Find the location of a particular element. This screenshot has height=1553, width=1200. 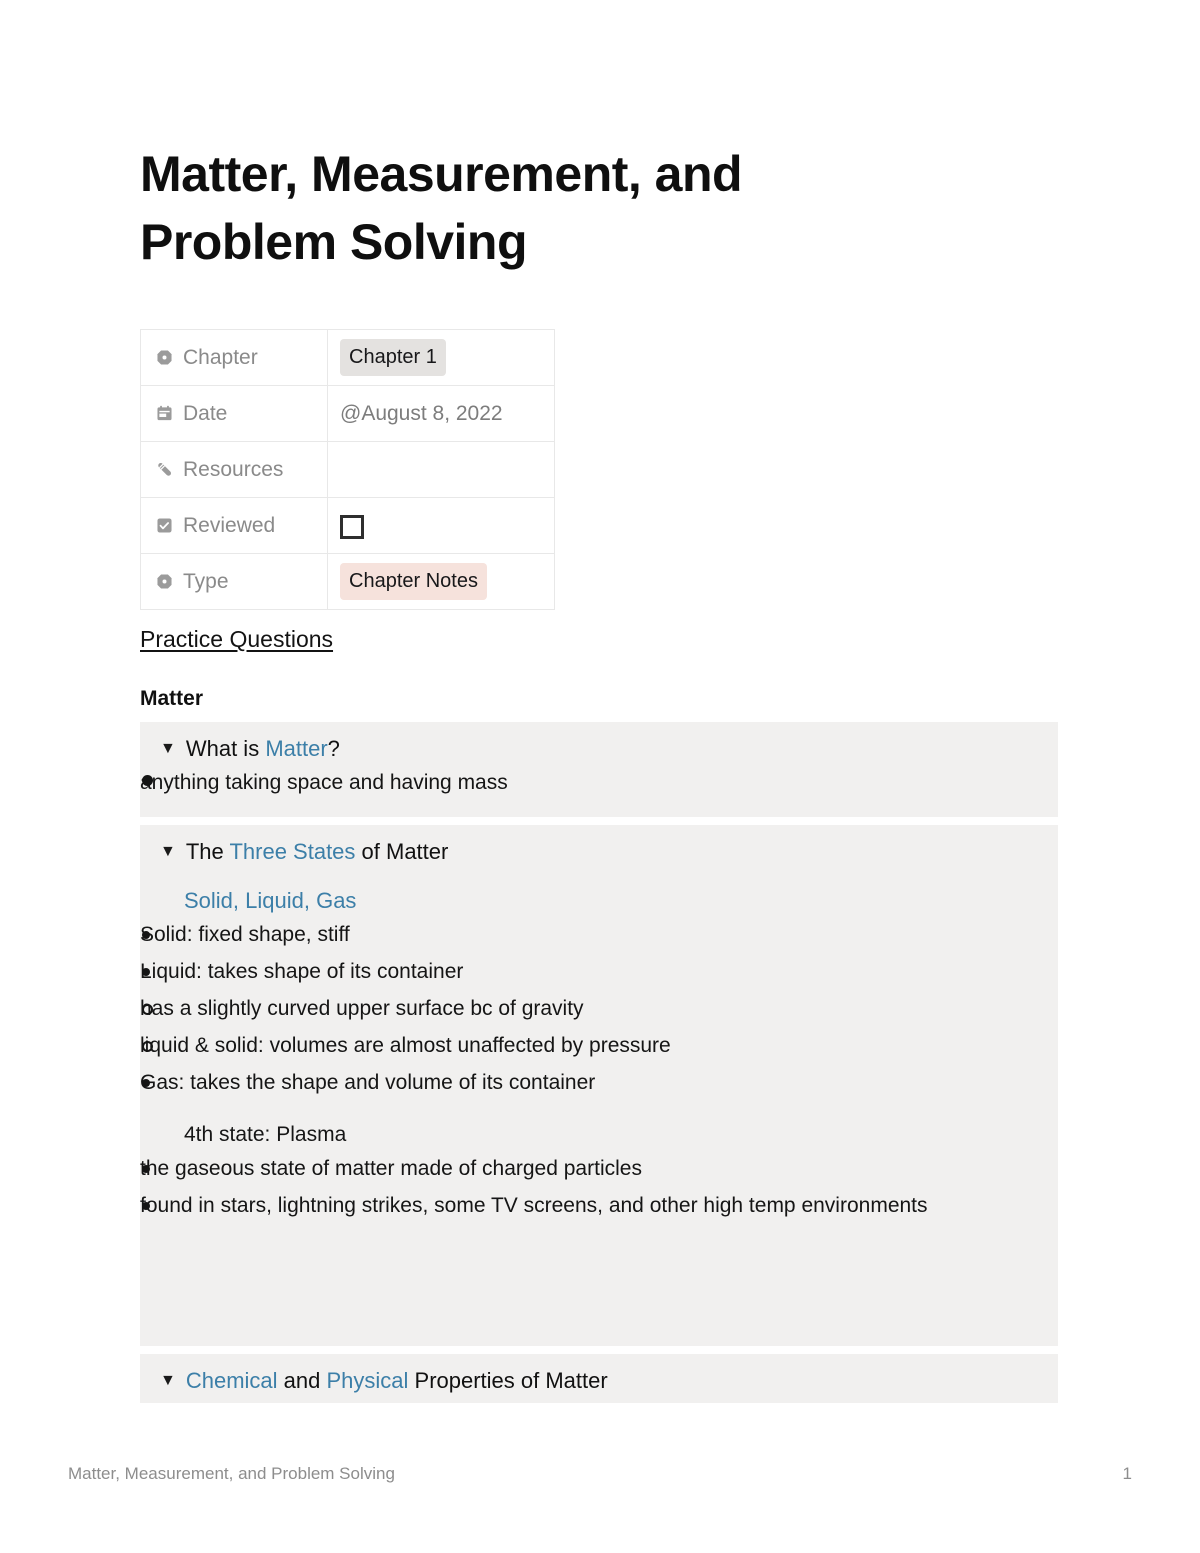

property-key-reviewed: Reviewed is located at coordinates (234, 525).